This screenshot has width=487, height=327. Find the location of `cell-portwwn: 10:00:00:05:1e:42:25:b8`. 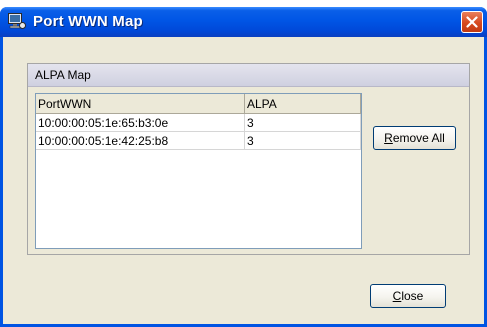

cell-portwwn: 10:00:00:05:1e:42:25:b8 is located at coordinates (140, 141).